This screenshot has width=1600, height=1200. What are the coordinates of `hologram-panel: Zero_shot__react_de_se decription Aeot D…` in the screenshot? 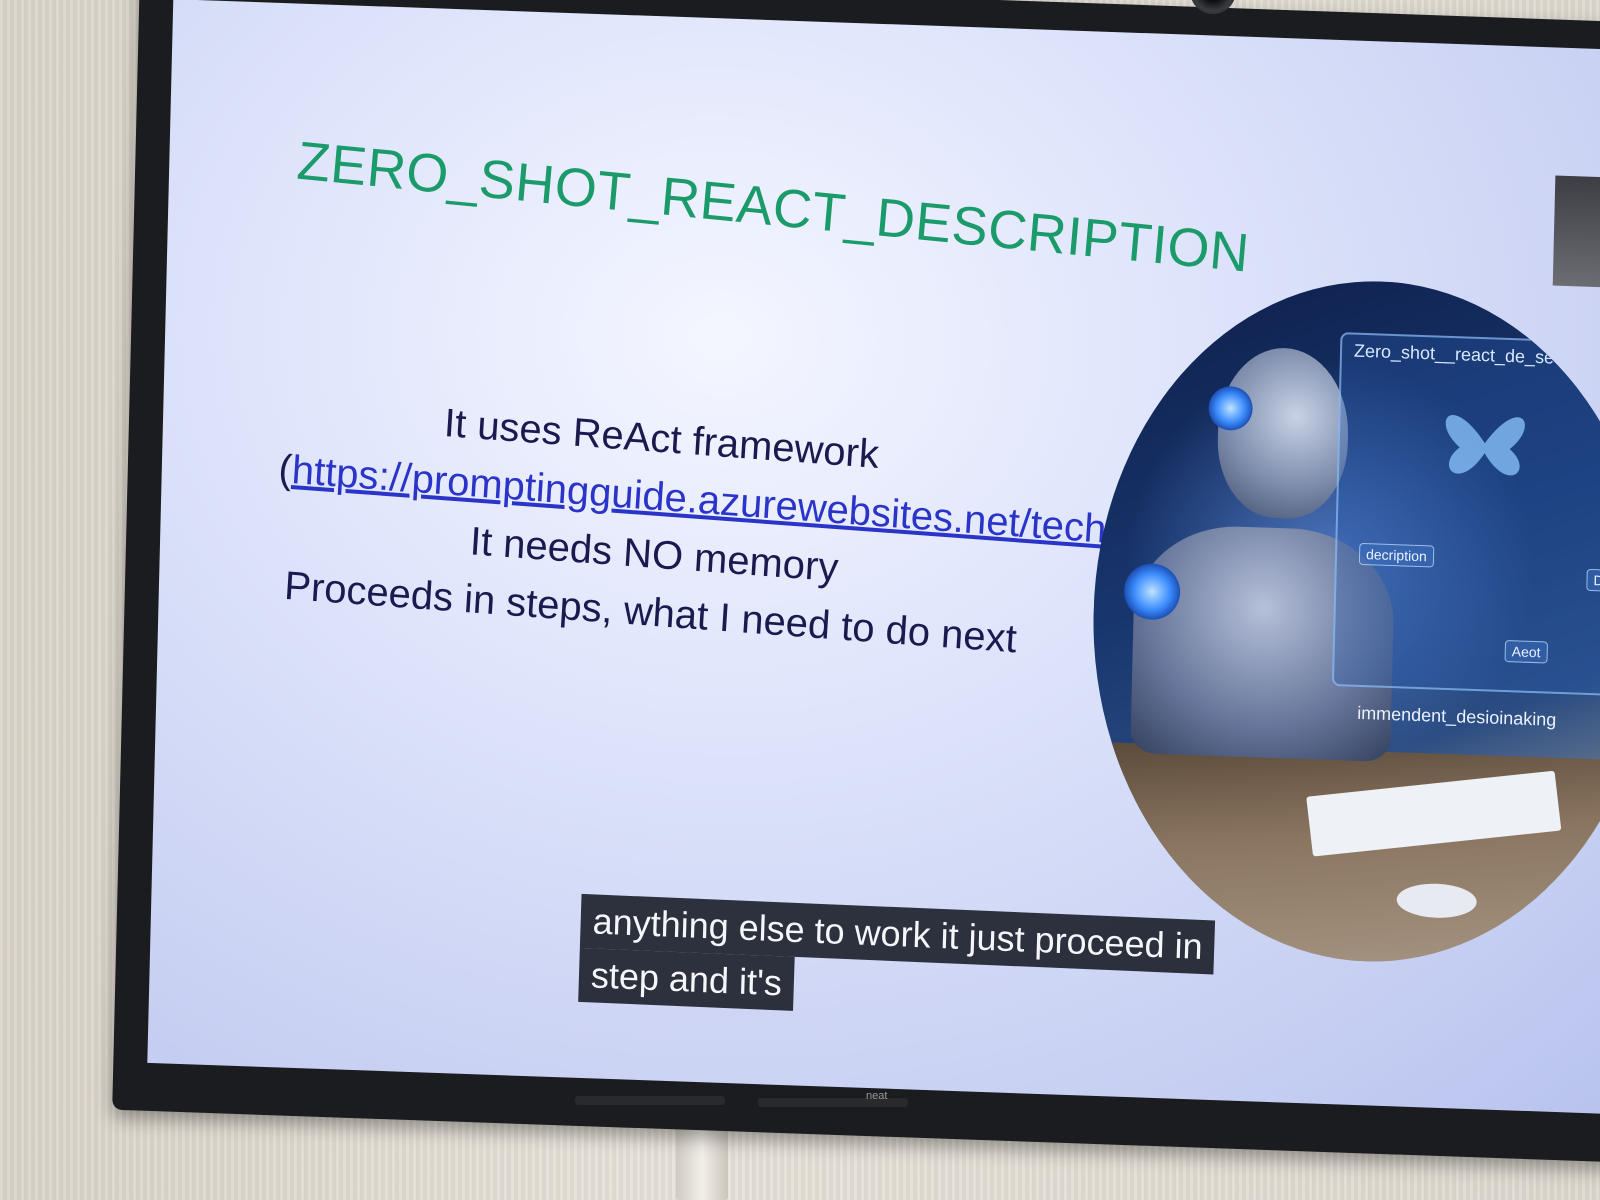 It's located at (1465, 514).